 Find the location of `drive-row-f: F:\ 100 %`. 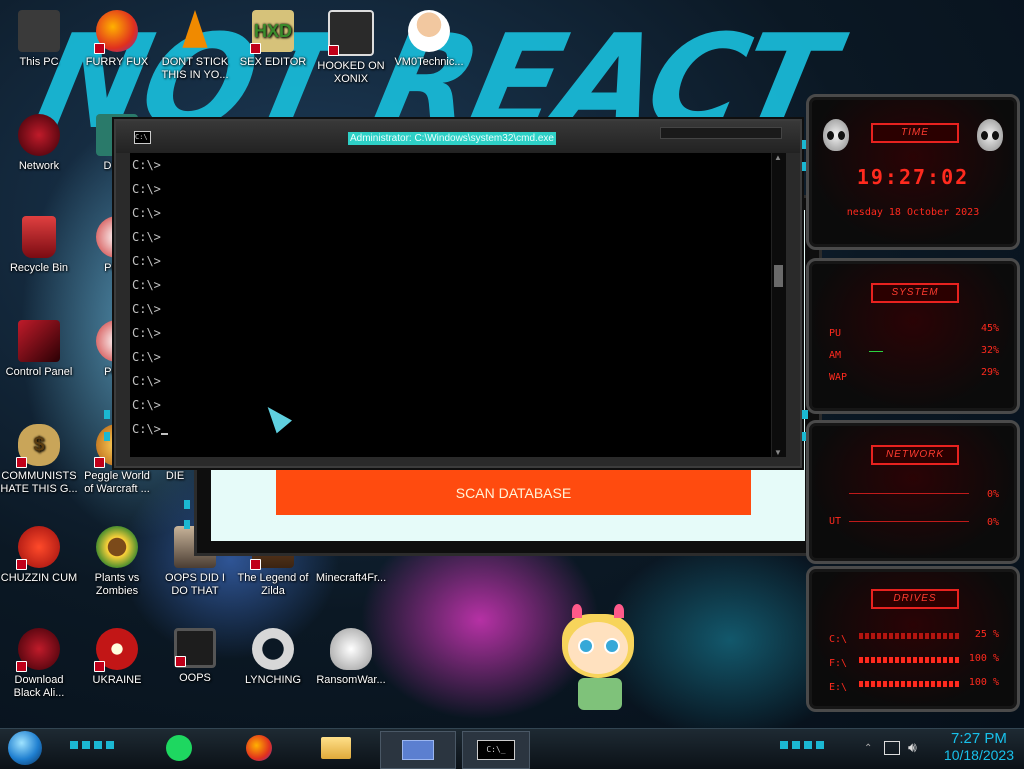

drive-row-f: F:\ 100 % is located at coordinates (914, 661).